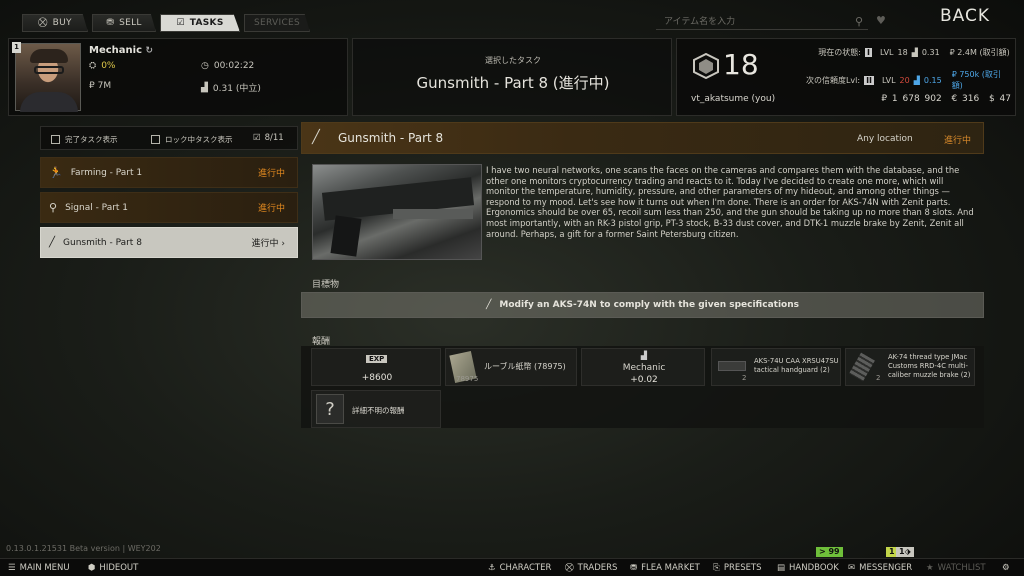 The width and height of the screenshot is (1024, 576). I want to click on muzzle-brake-icon, so click(862, 367).